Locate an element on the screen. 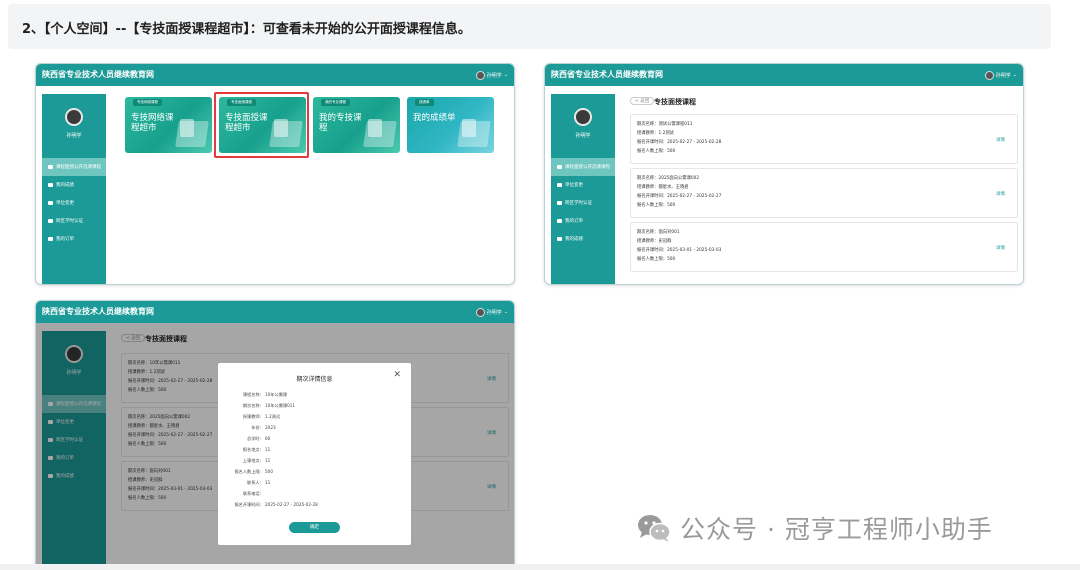  avatar is located at coordinates (74, 117).